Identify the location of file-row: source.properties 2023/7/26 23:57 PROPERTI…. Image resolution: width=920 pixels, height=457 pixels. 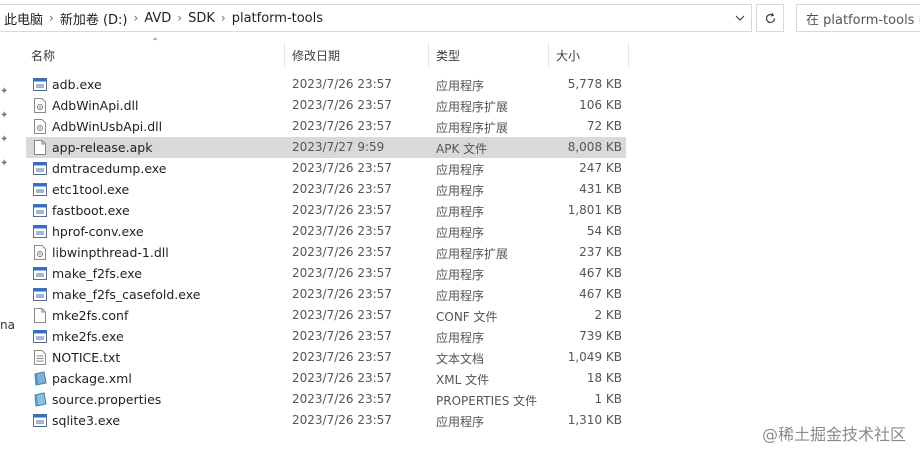
(326, 399).